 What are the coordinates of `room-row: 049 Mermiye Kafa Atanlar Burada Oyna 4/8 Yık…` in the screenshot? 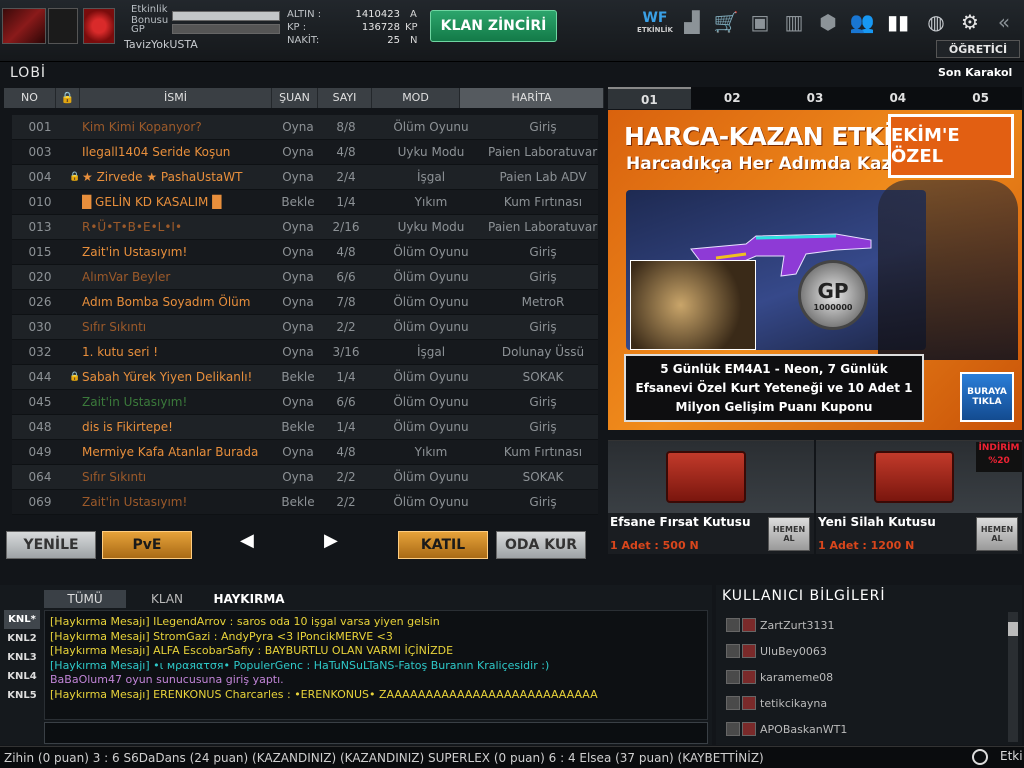 It's located at (305, 452).